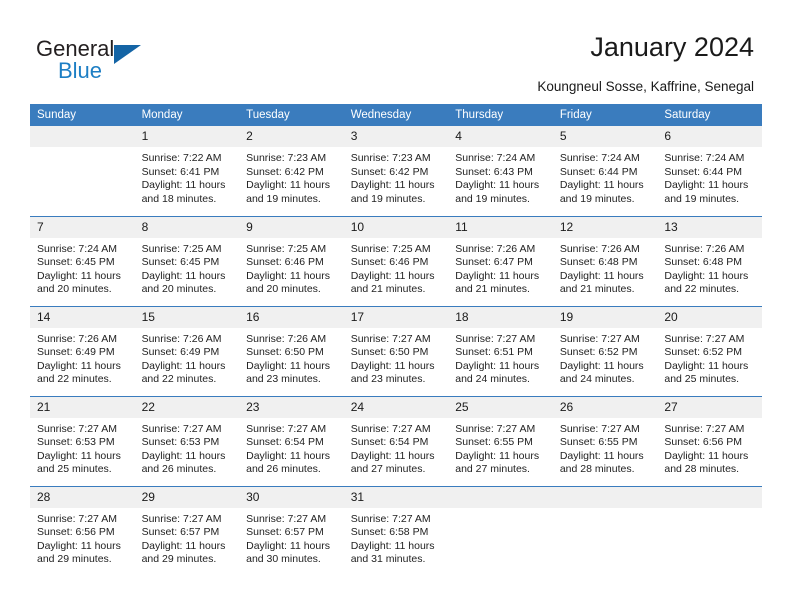  Describe the element at coordinates (495, 158) in the screenshot. I see `sunrise-time: Sunrise: 7:24 AM` at that location.